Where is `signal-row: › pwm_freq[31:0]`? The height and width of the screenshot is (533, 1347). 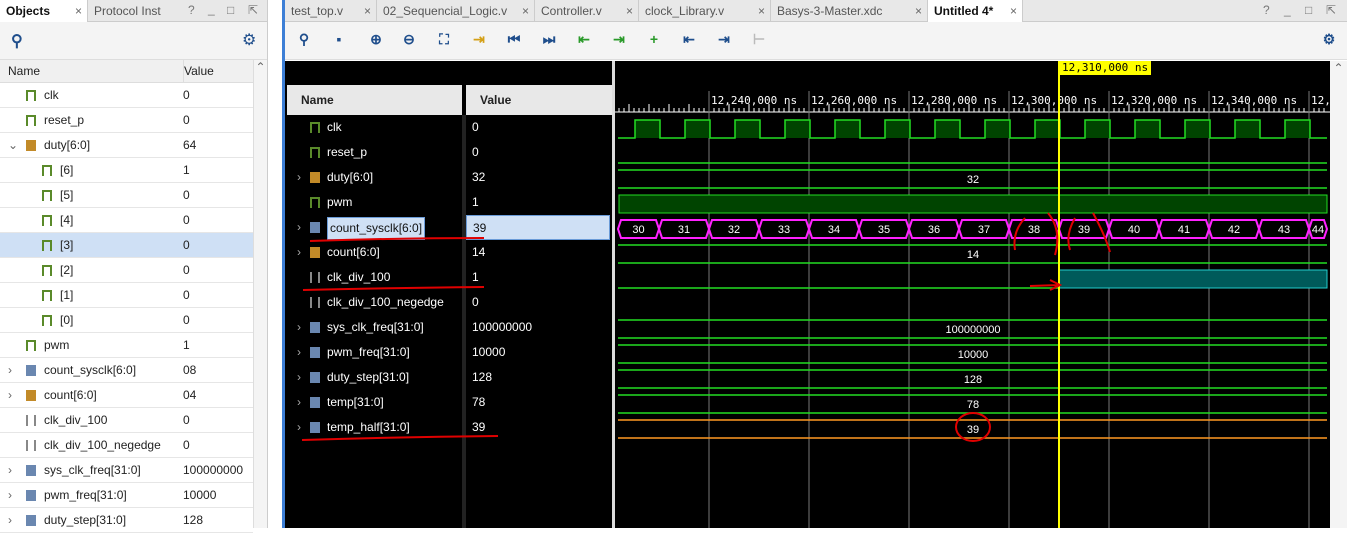
signal-row: › pwm_freq[31:0] is located at coordinates (374, 352).